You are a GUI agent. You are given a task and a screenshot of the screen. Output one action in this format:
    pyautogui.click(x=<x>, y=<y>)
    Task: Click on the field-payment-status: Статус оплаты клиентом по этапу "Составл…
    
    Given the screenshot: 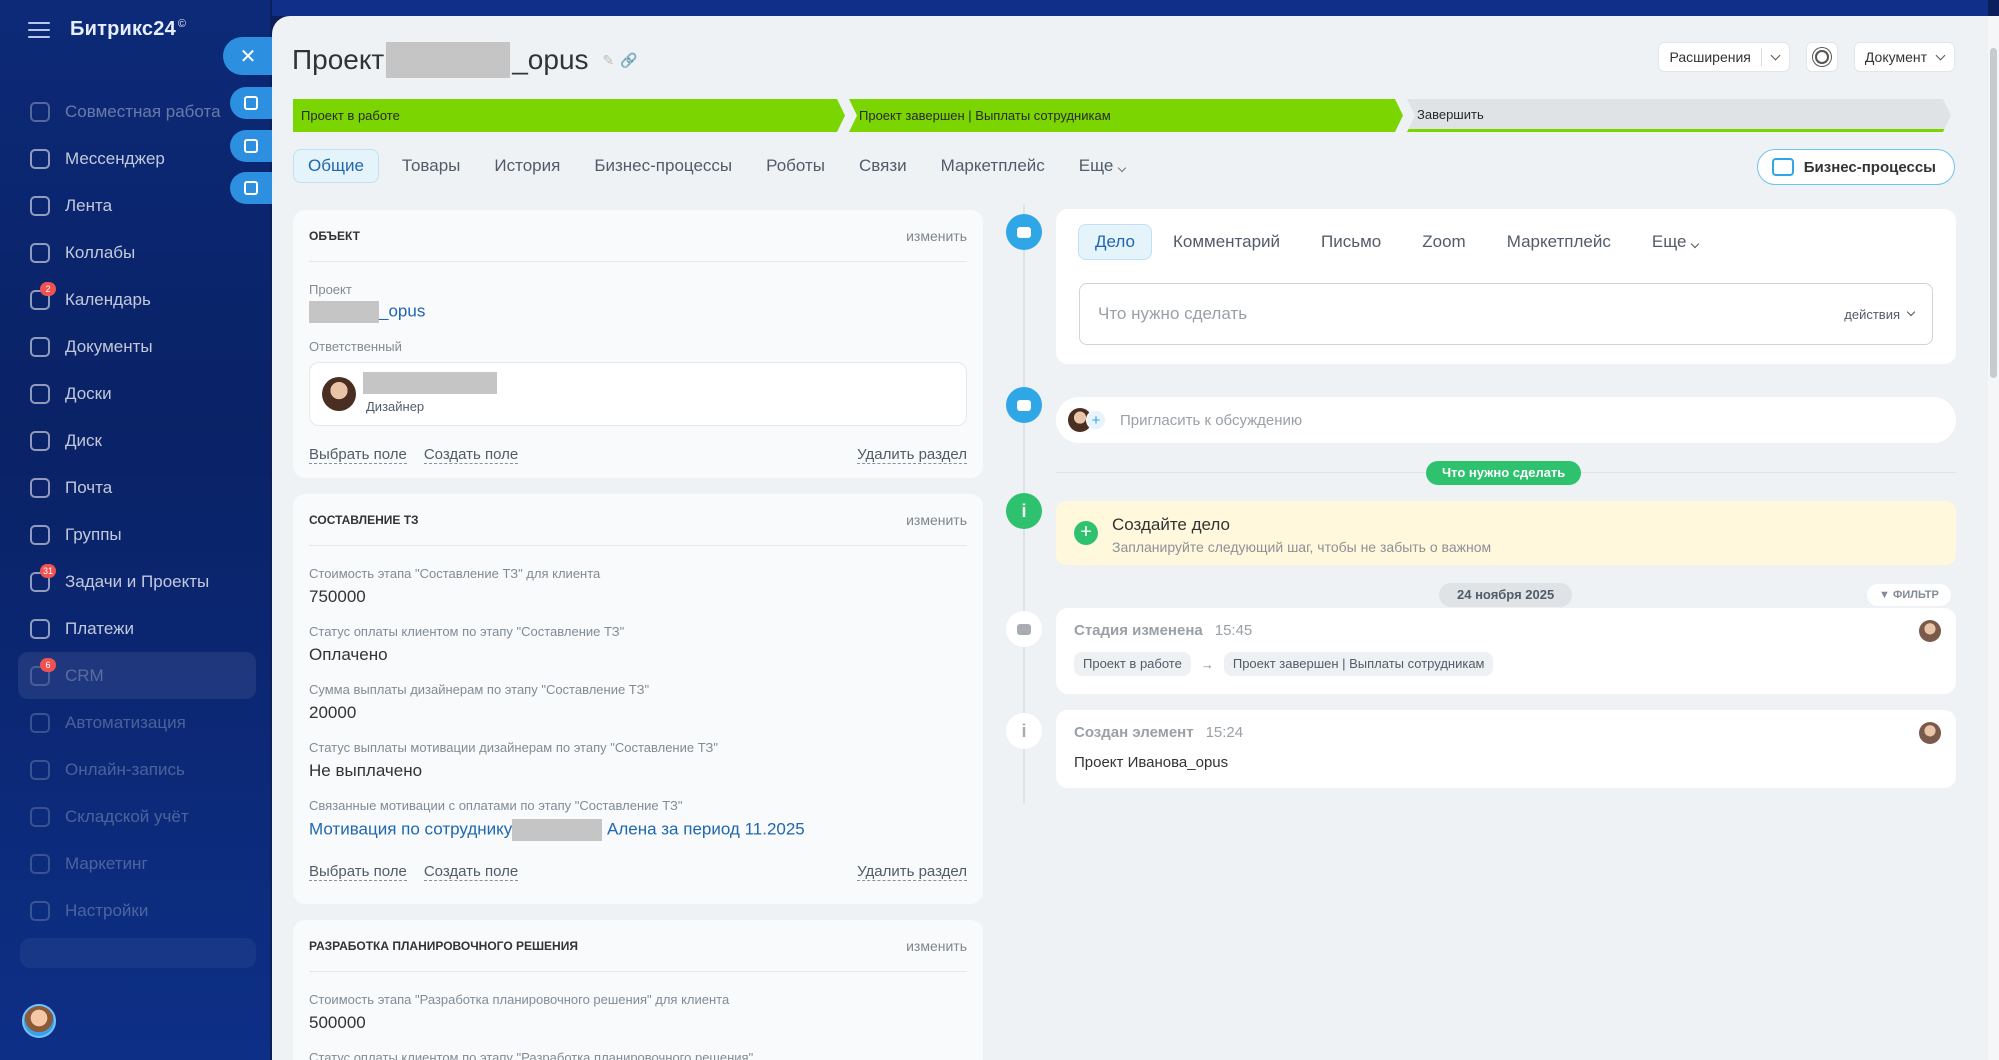 What is the action you would take?
    pyautogui.click(x=638, y=644)
    